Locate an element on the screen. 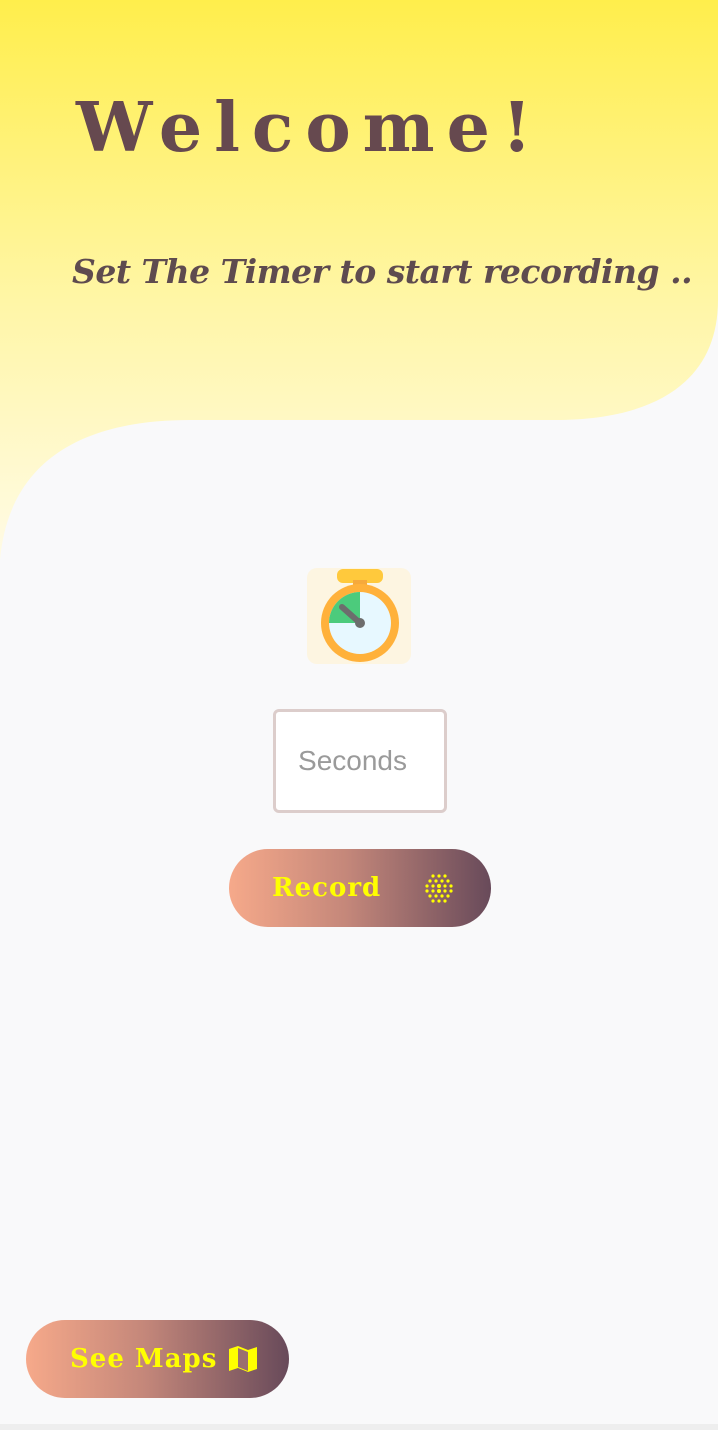 Image resolution: width=718 pixels, height=1430 pixels. see-maps-button: See Maps is located at coordinates (157, 1359).